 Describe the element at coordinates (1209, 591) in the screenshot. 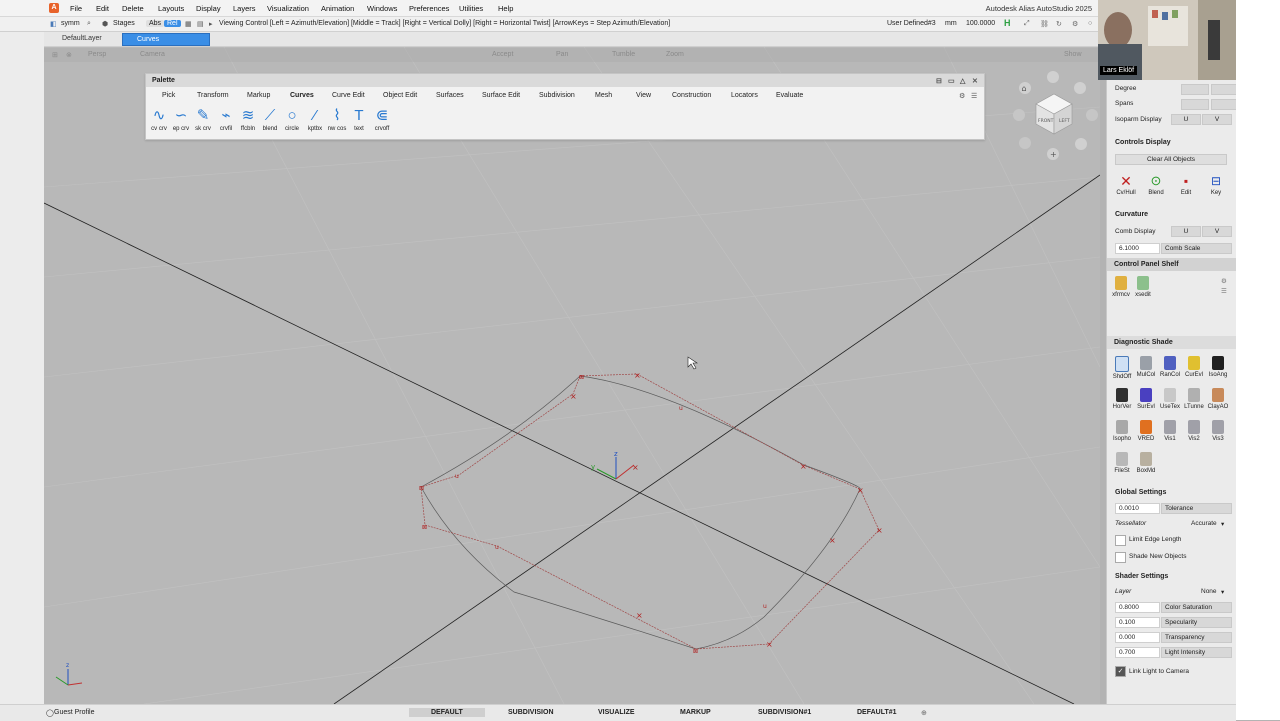

I see `layer-select: None` at that location.